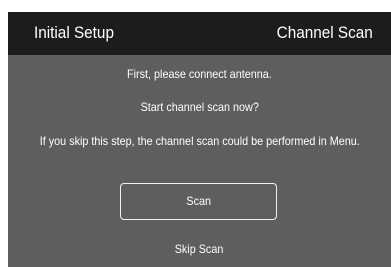  I want to click on scan-button-label: Scan, so click(198, 201).